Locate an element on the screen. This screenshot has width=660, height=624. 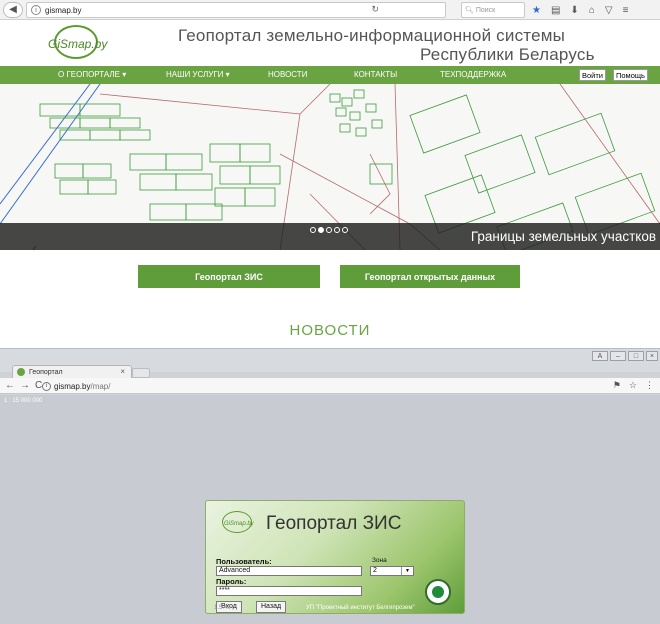
version-text: 1.5.40 is located at coordinates (222, 608).